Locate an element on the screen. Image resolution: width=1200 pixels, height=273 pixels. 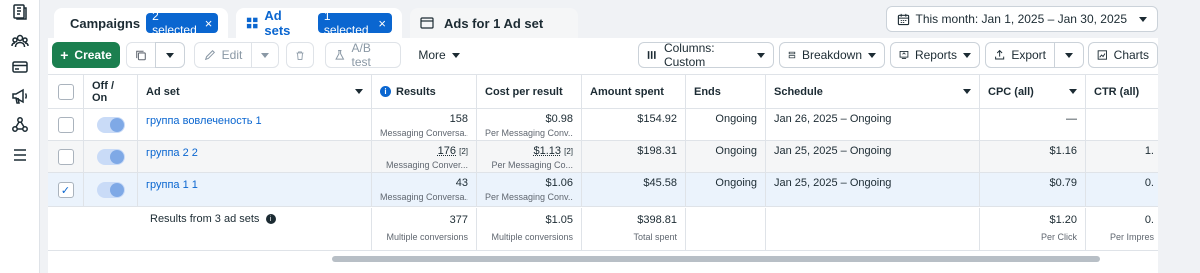
ends-header-label: Ends is located at coordinates (707, 91).